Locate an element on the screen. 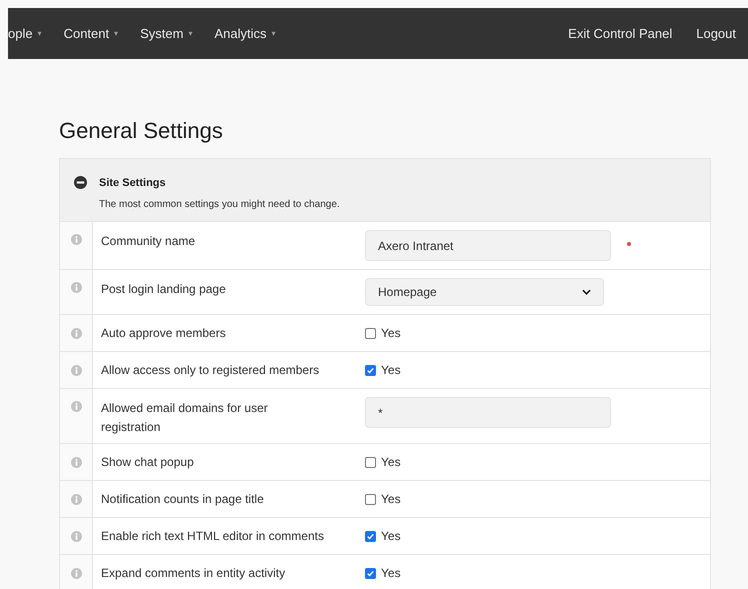  nav-menu: ople ▾ is located at coordinates (25, 34).